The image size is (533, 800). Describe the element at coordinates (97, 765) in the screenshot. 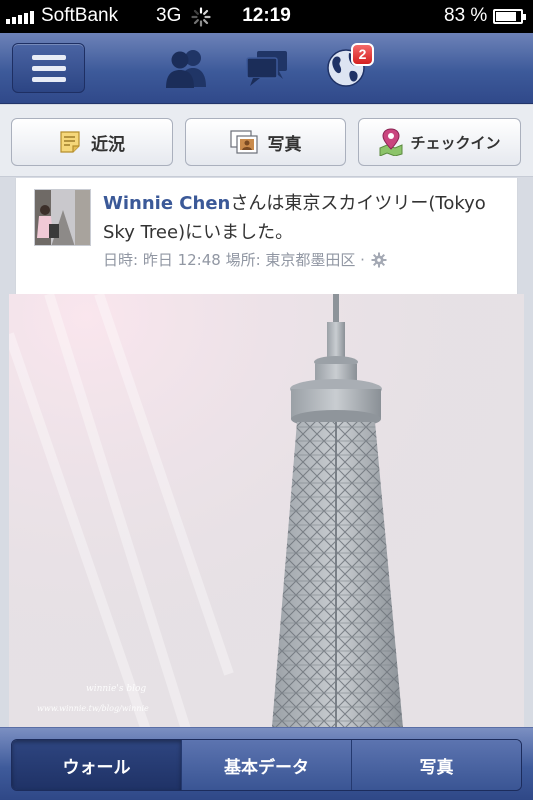

I see `tab-wall: ウォール` at that location.